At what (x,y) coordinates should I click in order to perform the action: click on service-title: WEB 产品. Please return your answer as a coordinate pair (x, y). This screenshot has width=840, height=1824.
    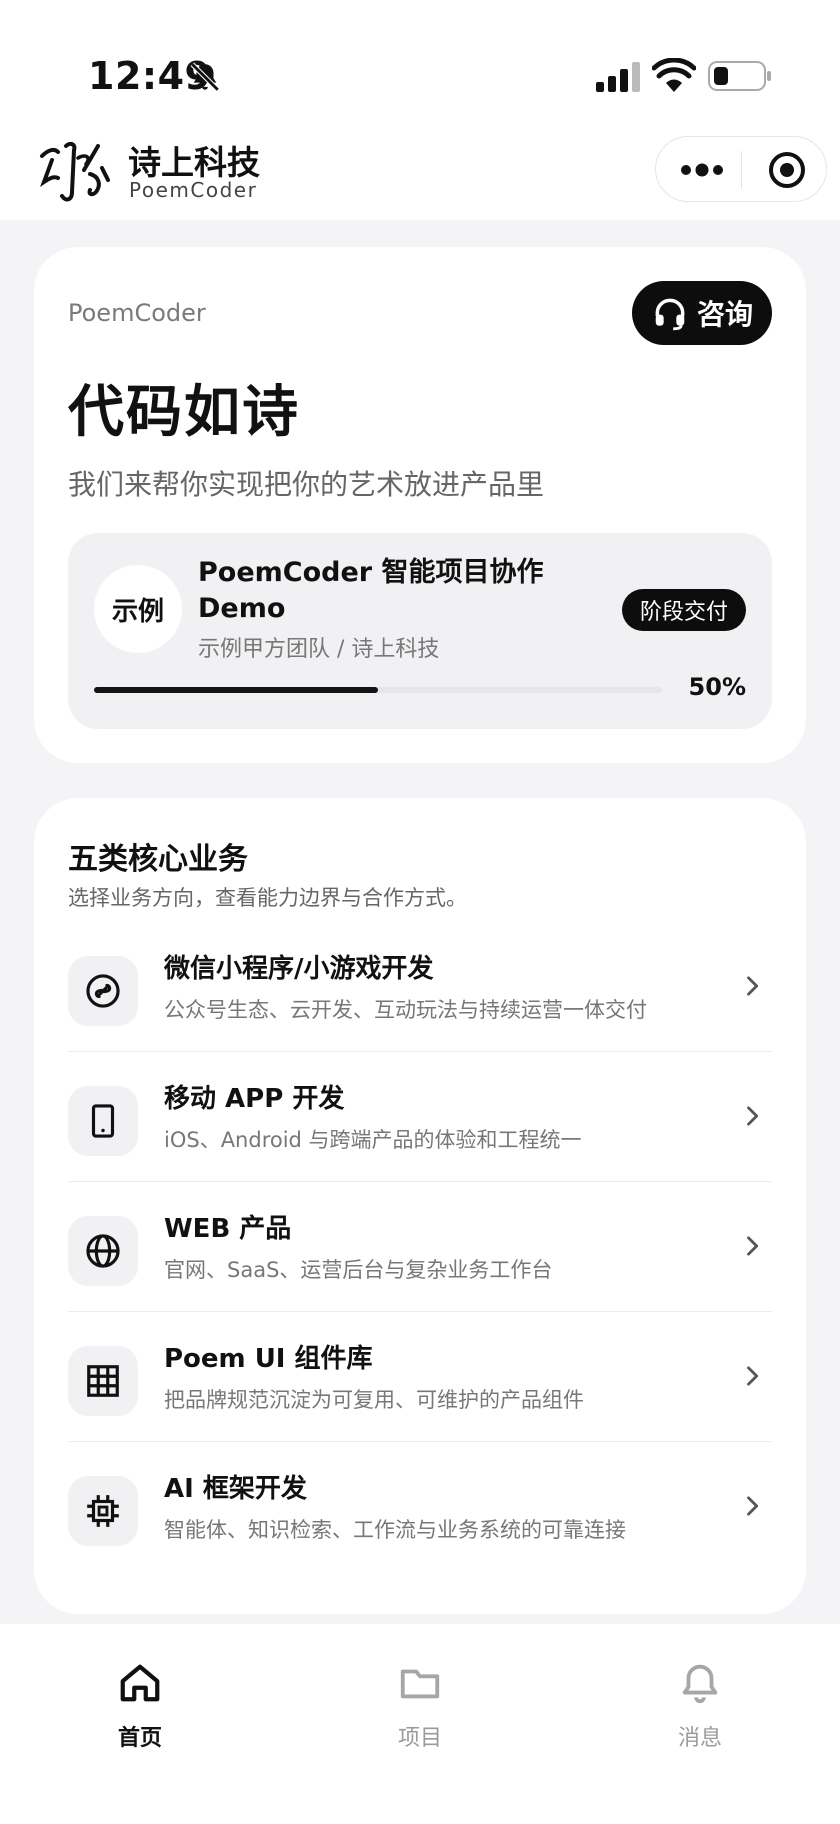
    Looking at the image, I should click on (228, 1229).